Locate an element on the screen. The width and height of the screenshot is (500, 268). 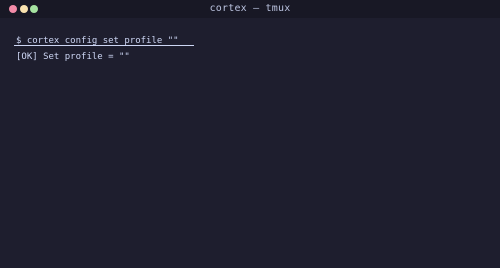
window-title: cortex — tmux is located at coordinates (250, 8).